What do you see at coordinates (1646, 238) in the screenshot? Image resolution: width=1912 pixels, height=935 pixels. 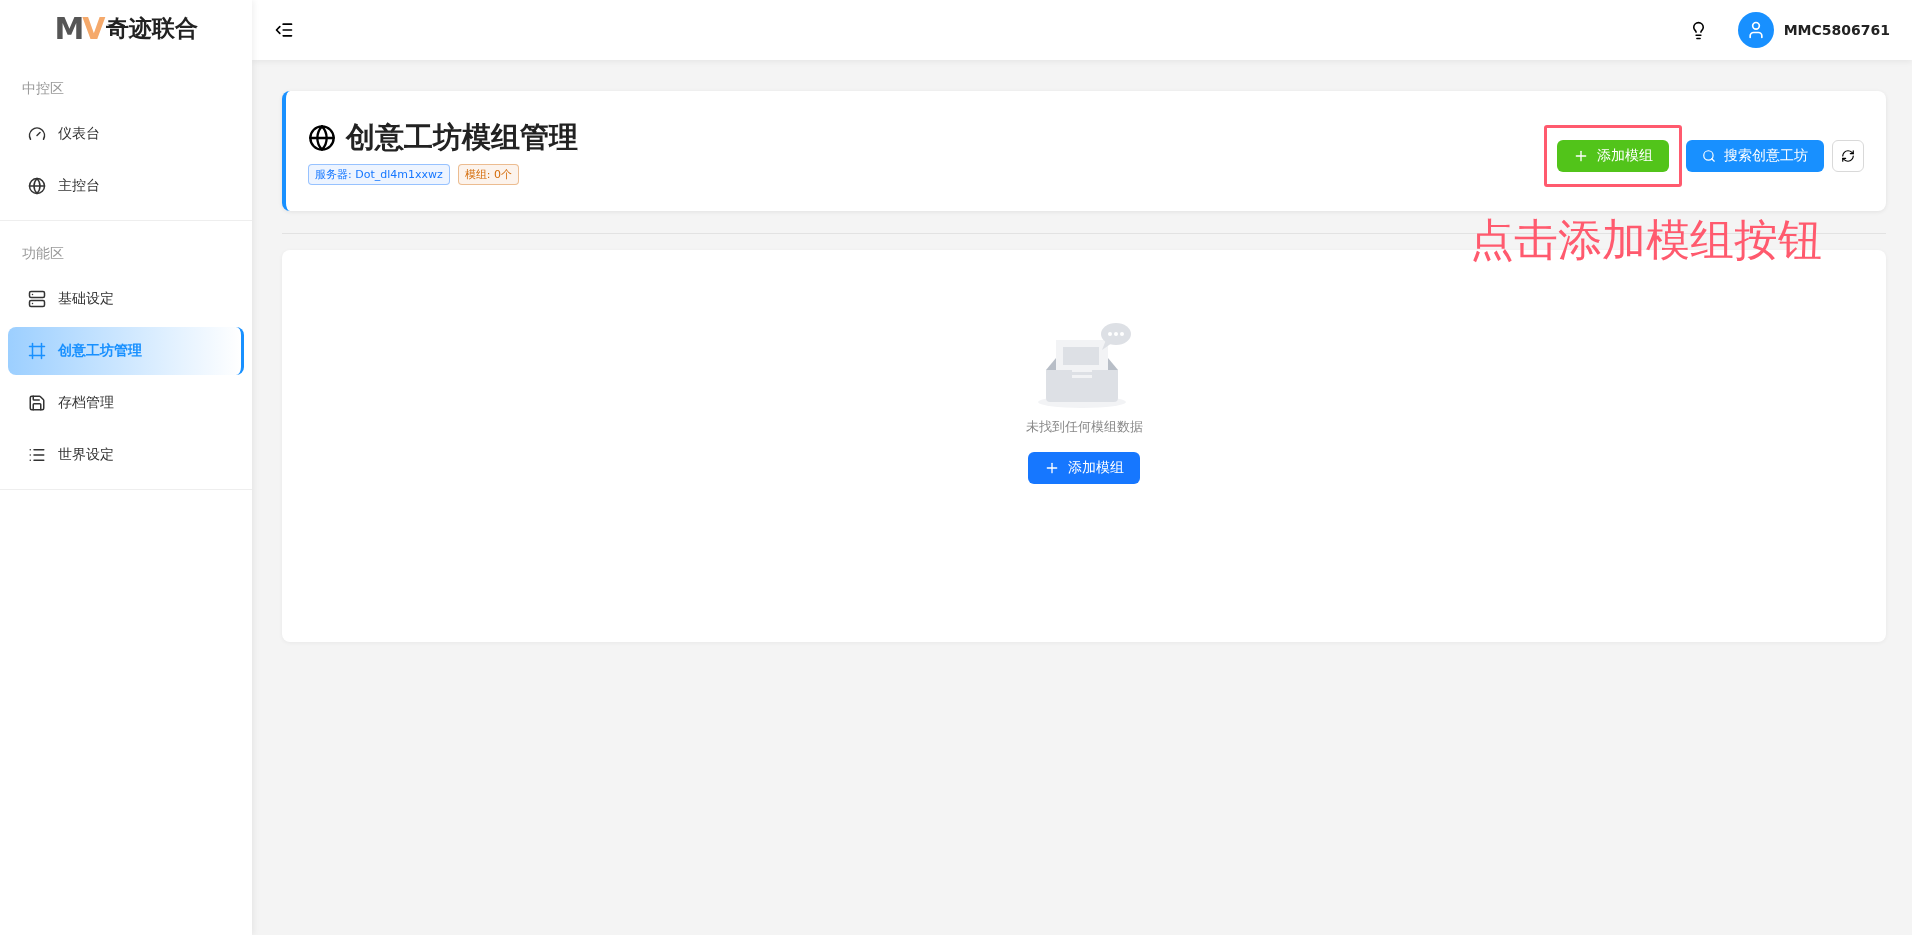 I see `annotation-text: 点击添加模组按钮` at bounding box center [1646, 238].